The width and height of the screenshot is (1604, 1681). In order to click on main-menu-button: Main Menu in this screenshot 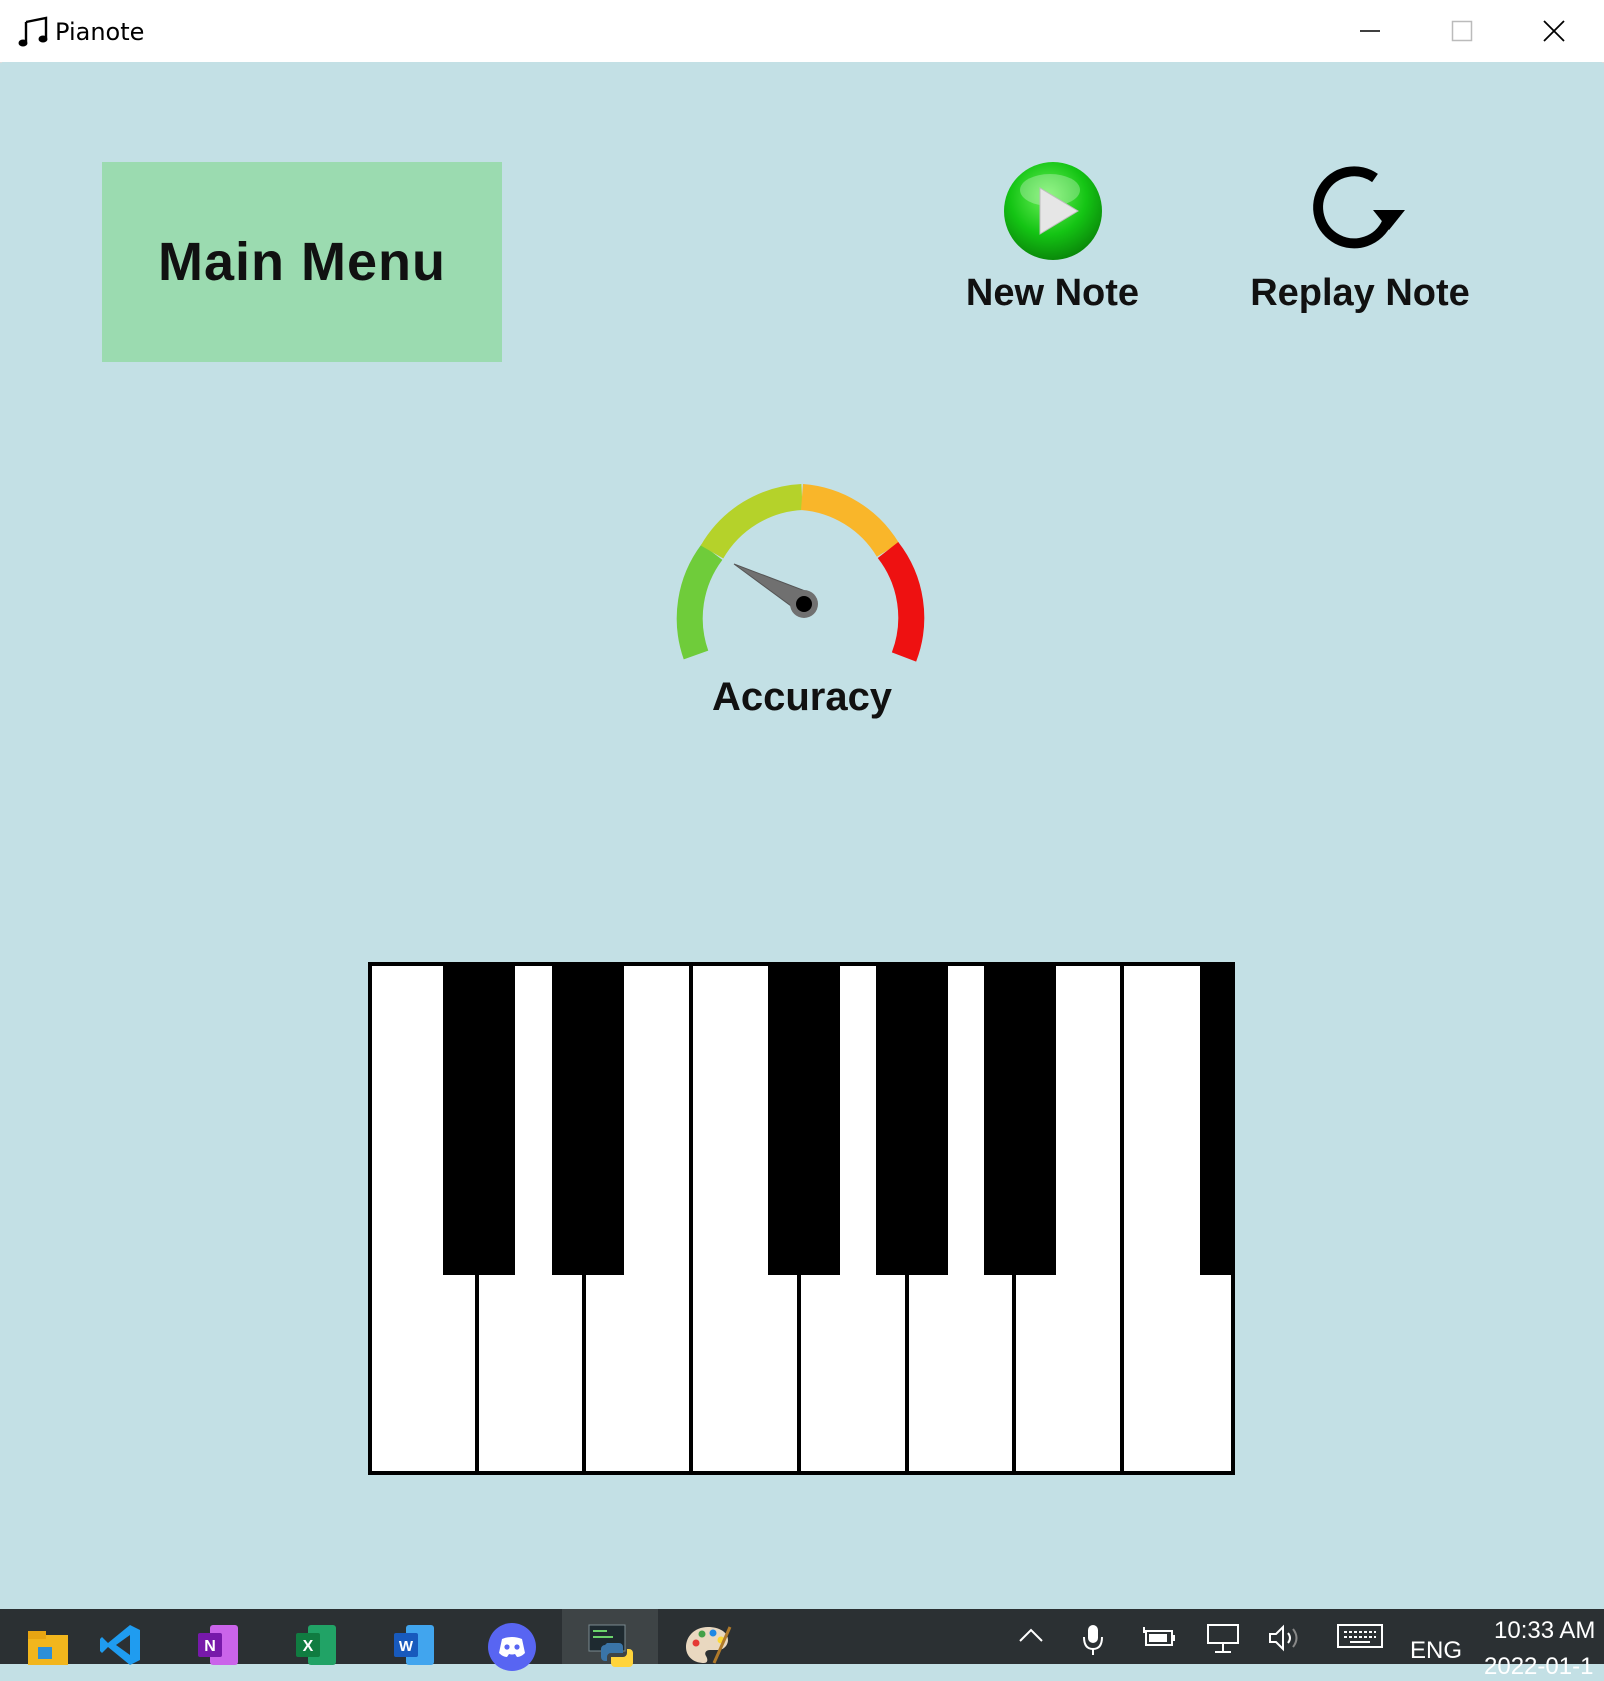, I will do `click(302, 262)`.